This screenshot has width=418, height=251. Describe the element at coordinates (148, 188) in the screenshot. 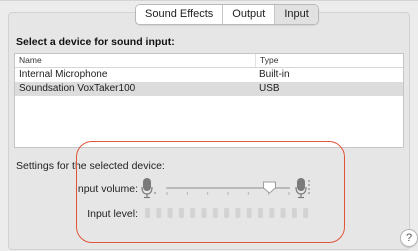

I see `microphone-low-icon` at that location.